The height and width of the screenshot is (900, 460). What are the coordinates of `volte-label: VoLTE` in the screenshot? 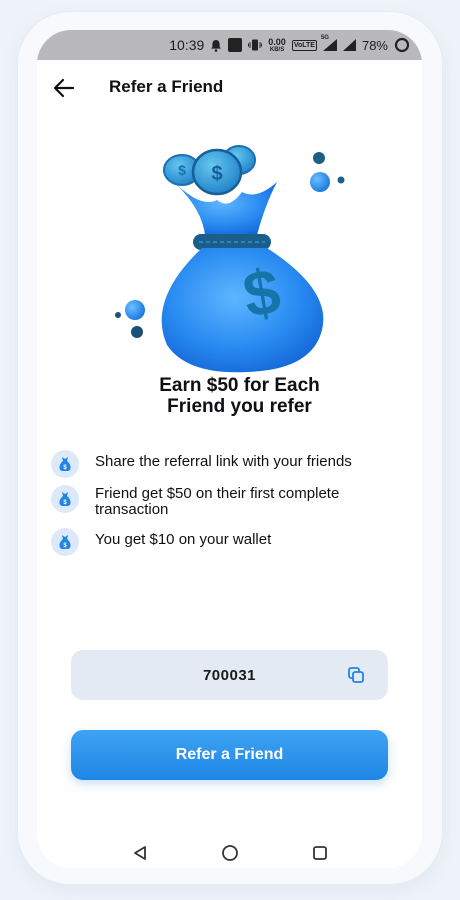 It's located at (304, 45).